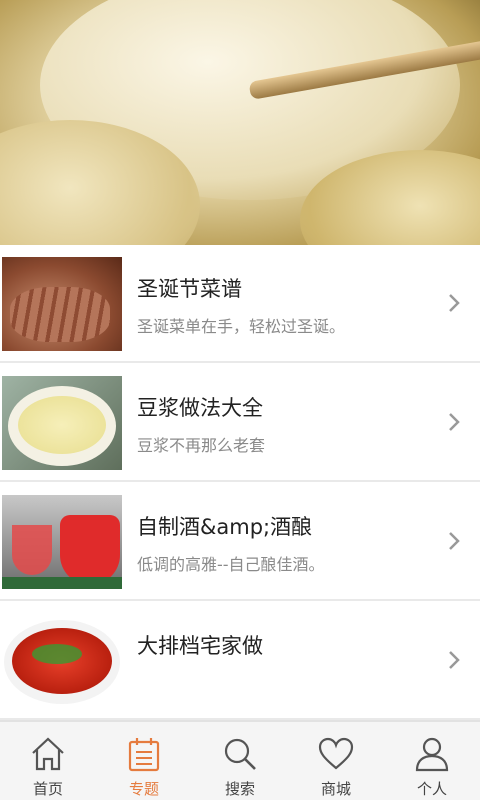  Describe the element at coordinates (239, 789) in the screenshot. I see `tab-label: 搜索` at that location.